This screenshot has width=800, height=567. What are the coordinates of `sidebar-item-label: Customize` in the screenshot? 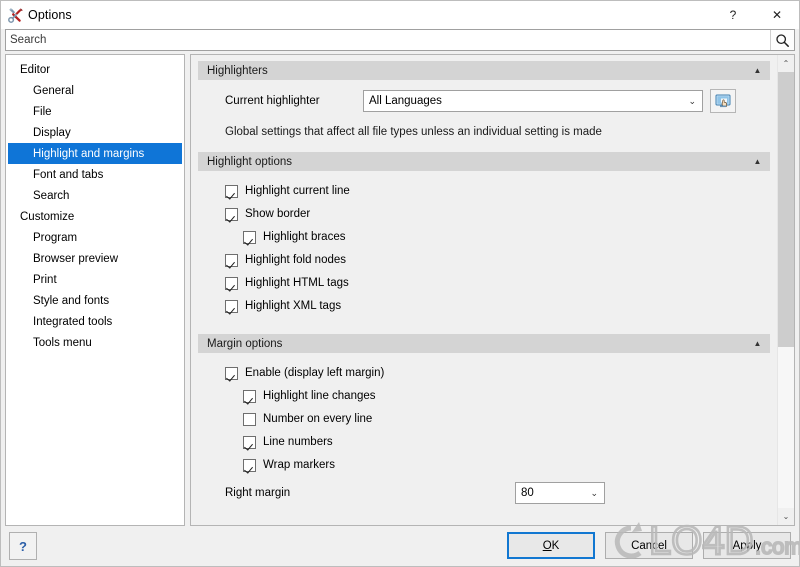 It's located at (47, 216).